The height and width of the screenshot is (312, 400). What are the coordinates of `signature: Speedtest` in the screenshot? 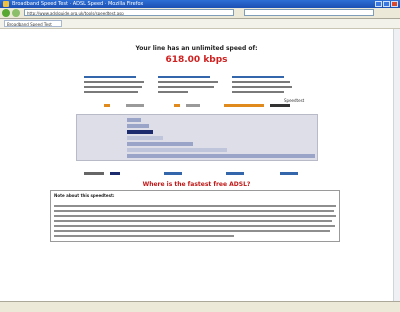 It's located at (294, 100).